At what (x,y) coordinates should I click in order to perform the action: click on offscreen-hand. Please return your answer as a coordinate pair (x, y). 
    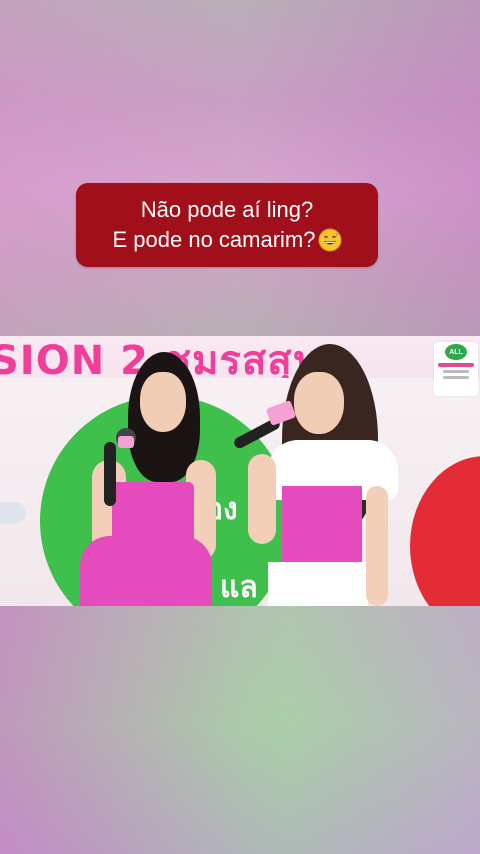
    Looking at the image, I should click on (13, 513).